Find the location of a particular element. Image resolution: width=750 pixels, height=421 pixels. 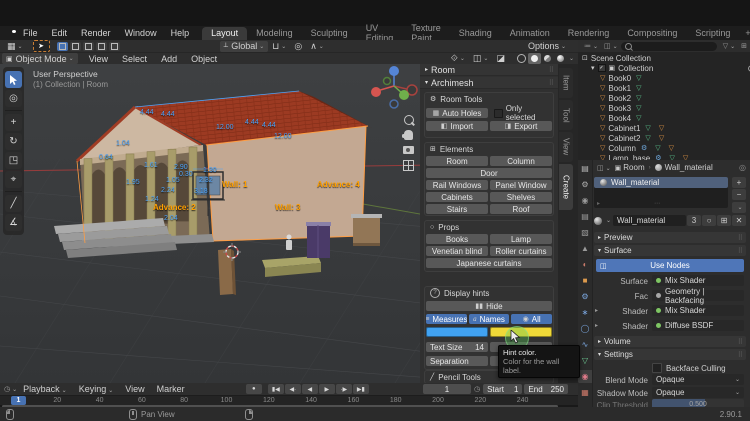

add-slot-button: + is located at coordinates (739, 182).